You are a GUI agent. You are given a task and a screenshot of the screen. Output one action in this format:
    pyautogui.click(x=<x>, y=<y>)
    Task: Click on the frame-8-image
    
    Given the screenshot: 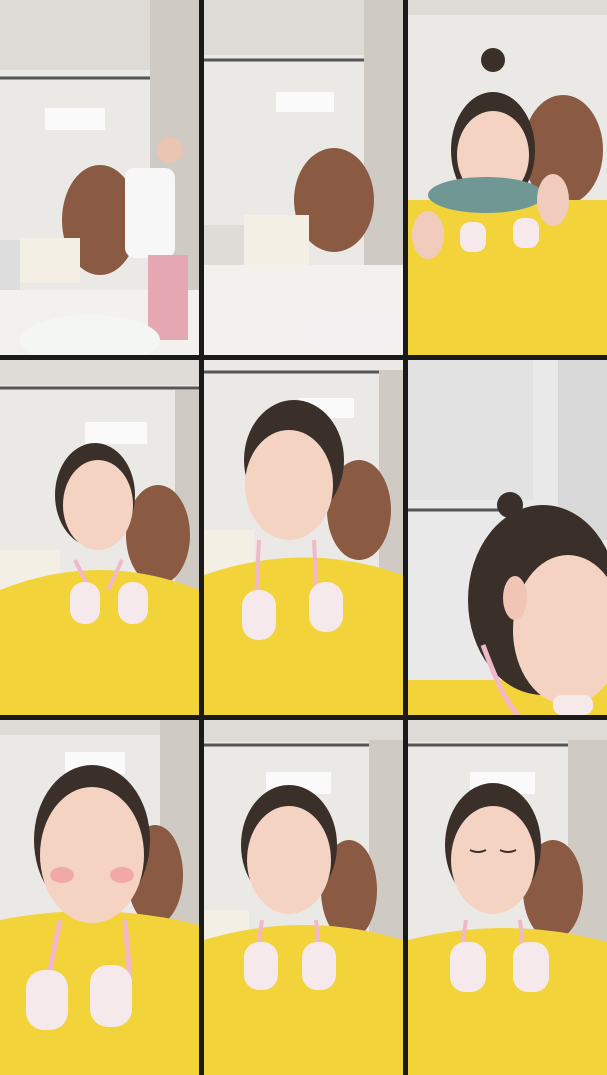 What is the action you would take?
    pyautogui.click(x=303, y=897)
    